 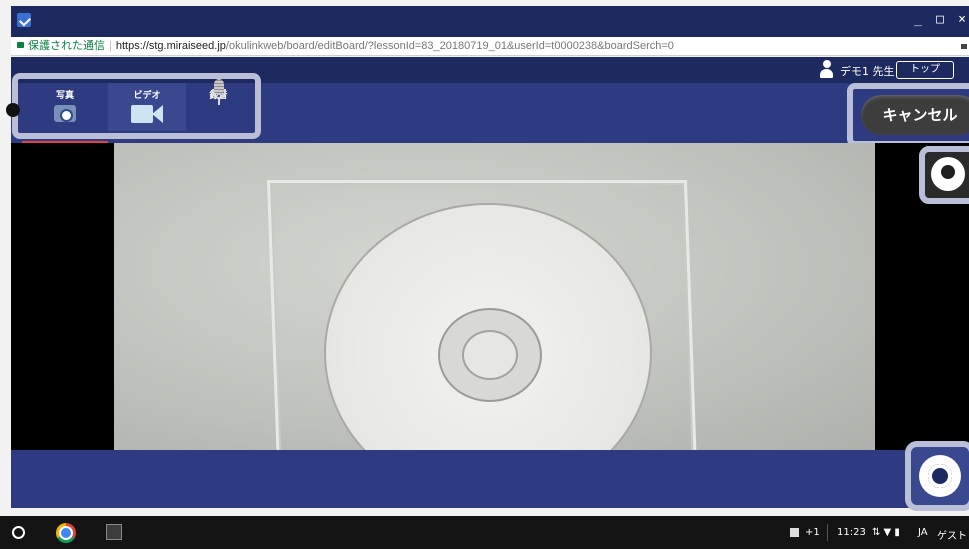 What do you see at coordinates (961, 19) in the screenshot?
I see `close-button: ×` at bounding box center [961, 19].